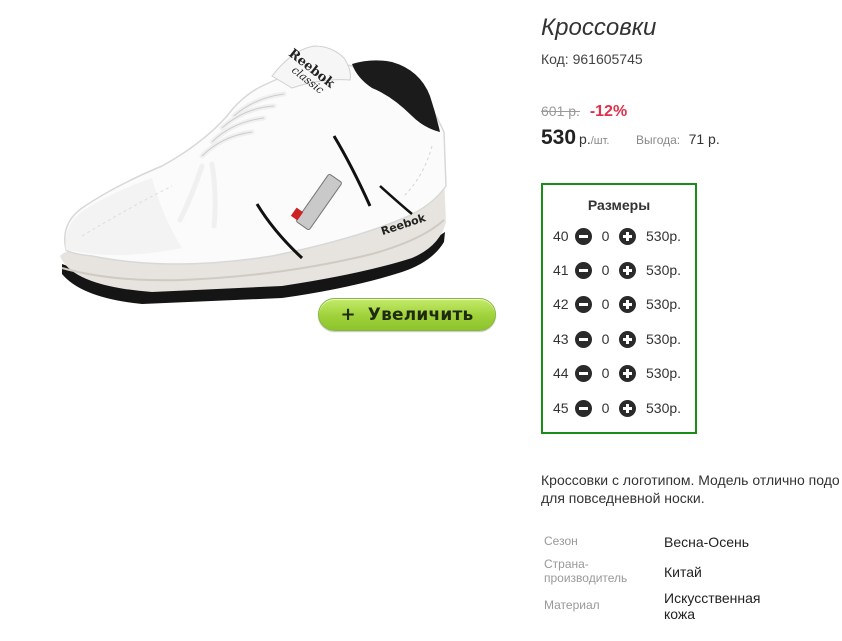 The height and width of the screenshot is (641, 842). I want to click on size-row: 45 0 530р., so click(617, 408).